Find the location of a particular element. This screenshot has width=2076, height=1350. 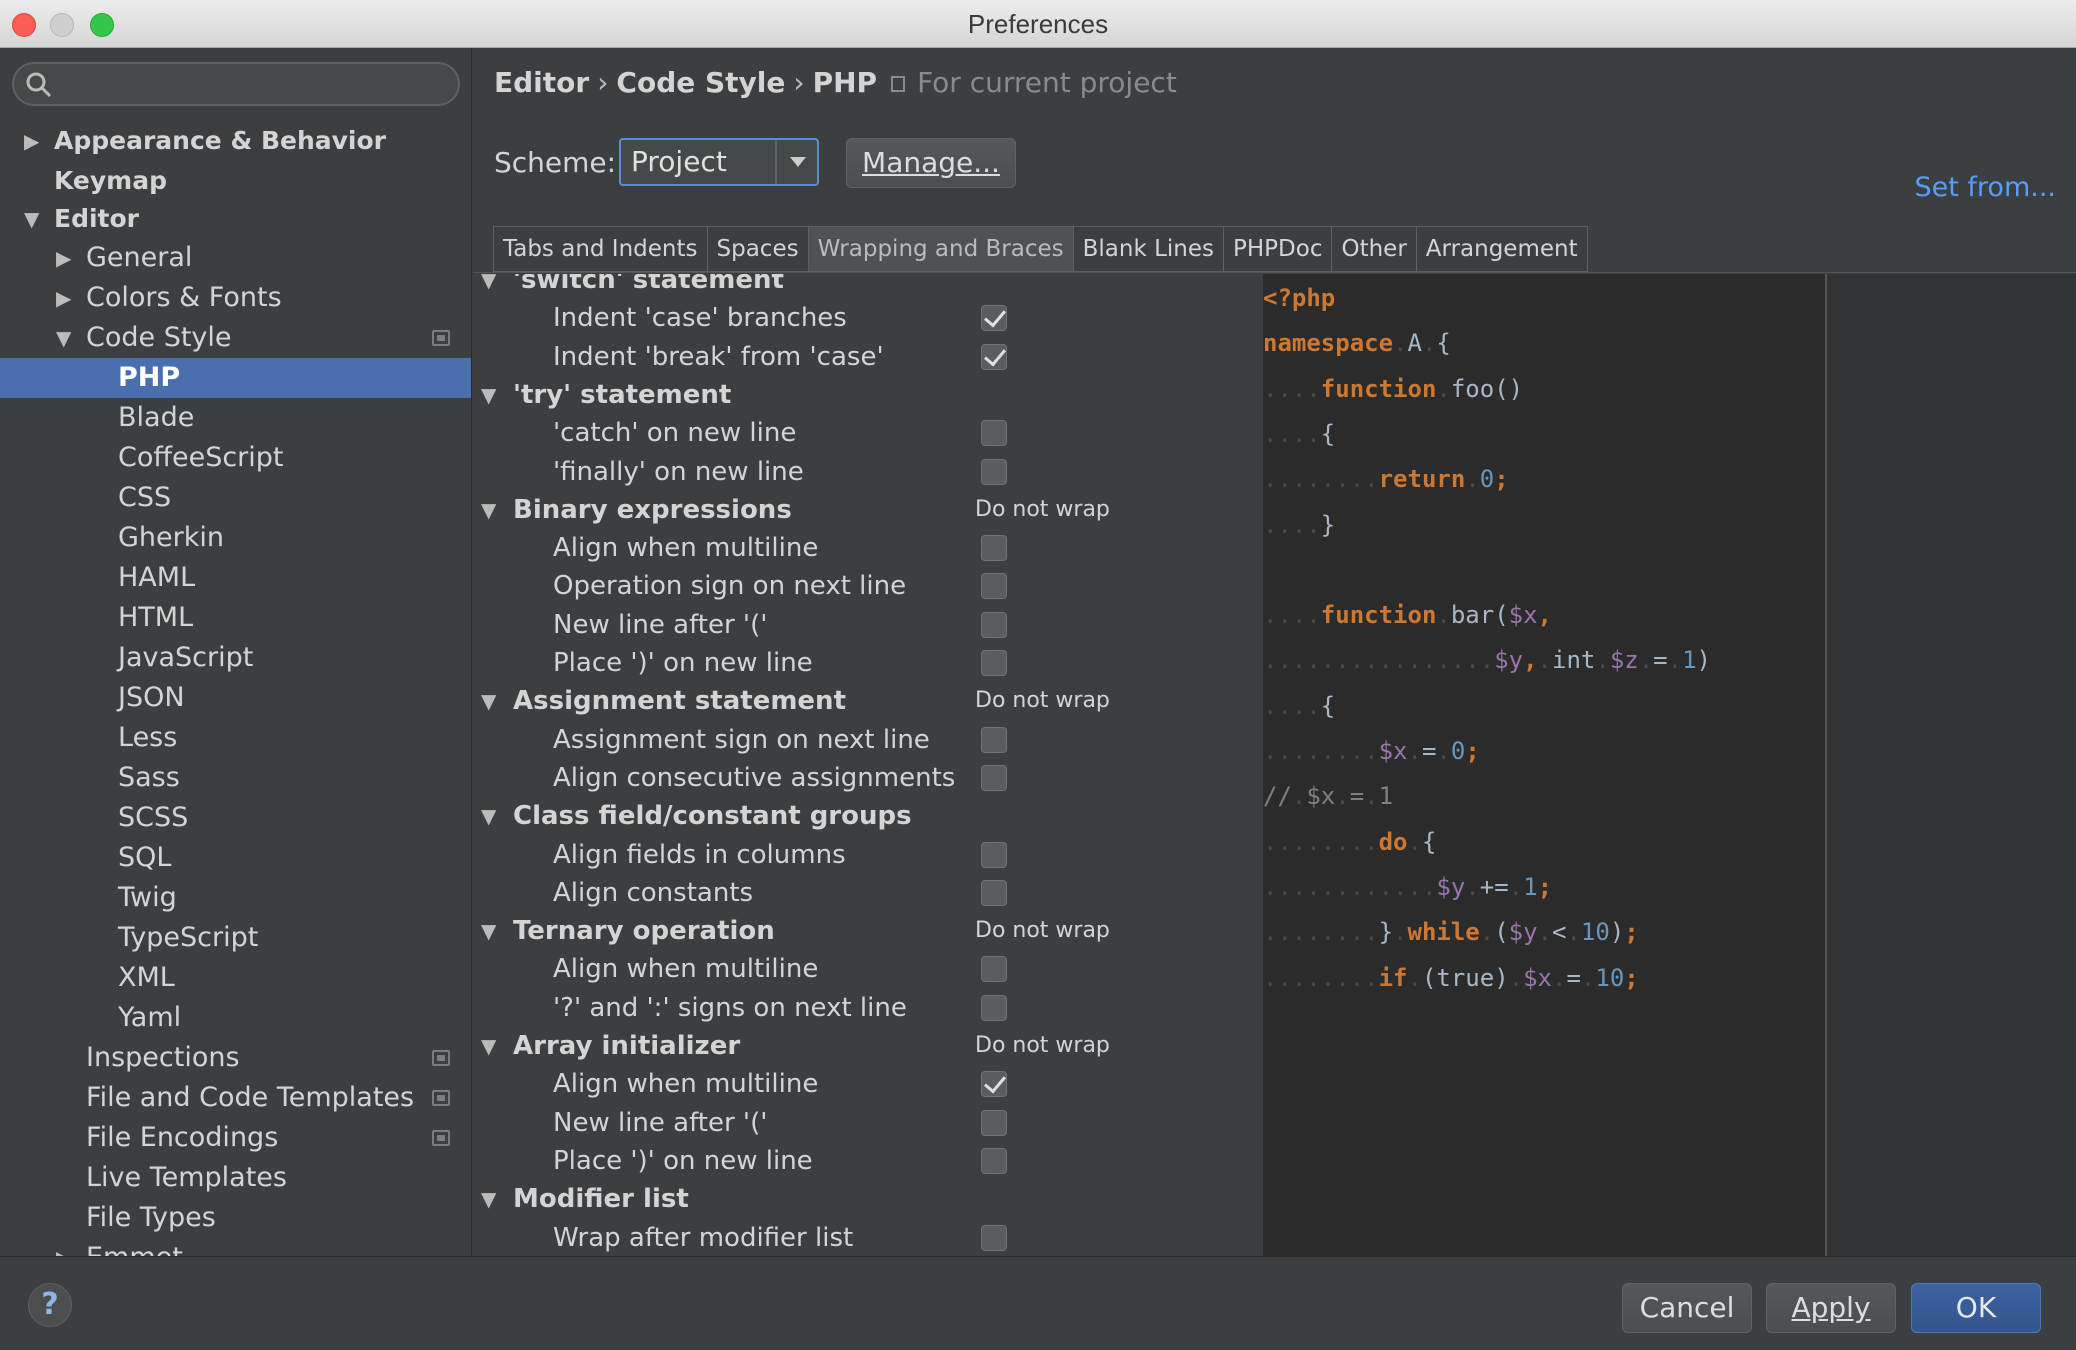

scheme-label: Scheme: is located at coordinates (555, 162).